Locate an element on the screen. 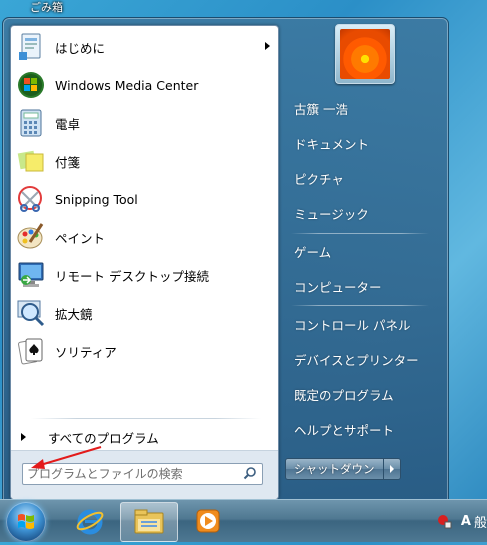 The height and width of the screenshot is (545, 487). program-label: Snipping Tool is located at coordinates (96, 199).